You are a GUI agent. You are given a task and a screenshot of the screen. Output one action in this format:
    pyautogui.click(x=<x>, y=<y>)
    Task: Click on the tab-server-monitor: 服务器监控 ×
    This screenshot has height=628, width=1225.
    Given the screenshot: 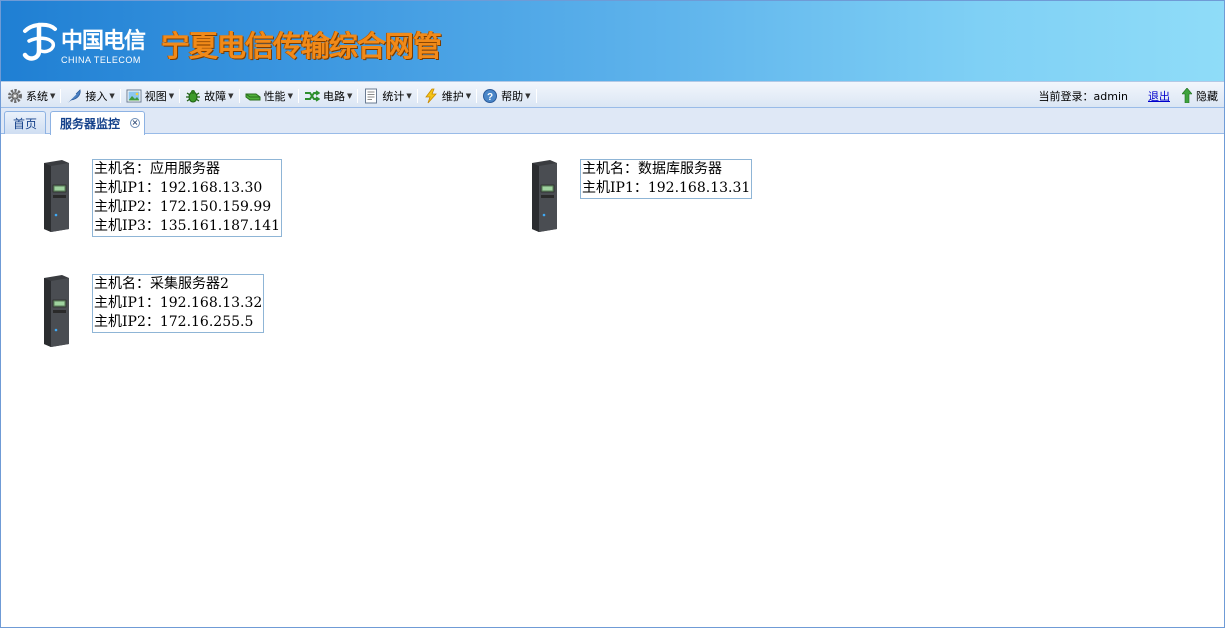 What is the action you would take?
    pyautogui.click(x=97, y=123)
    